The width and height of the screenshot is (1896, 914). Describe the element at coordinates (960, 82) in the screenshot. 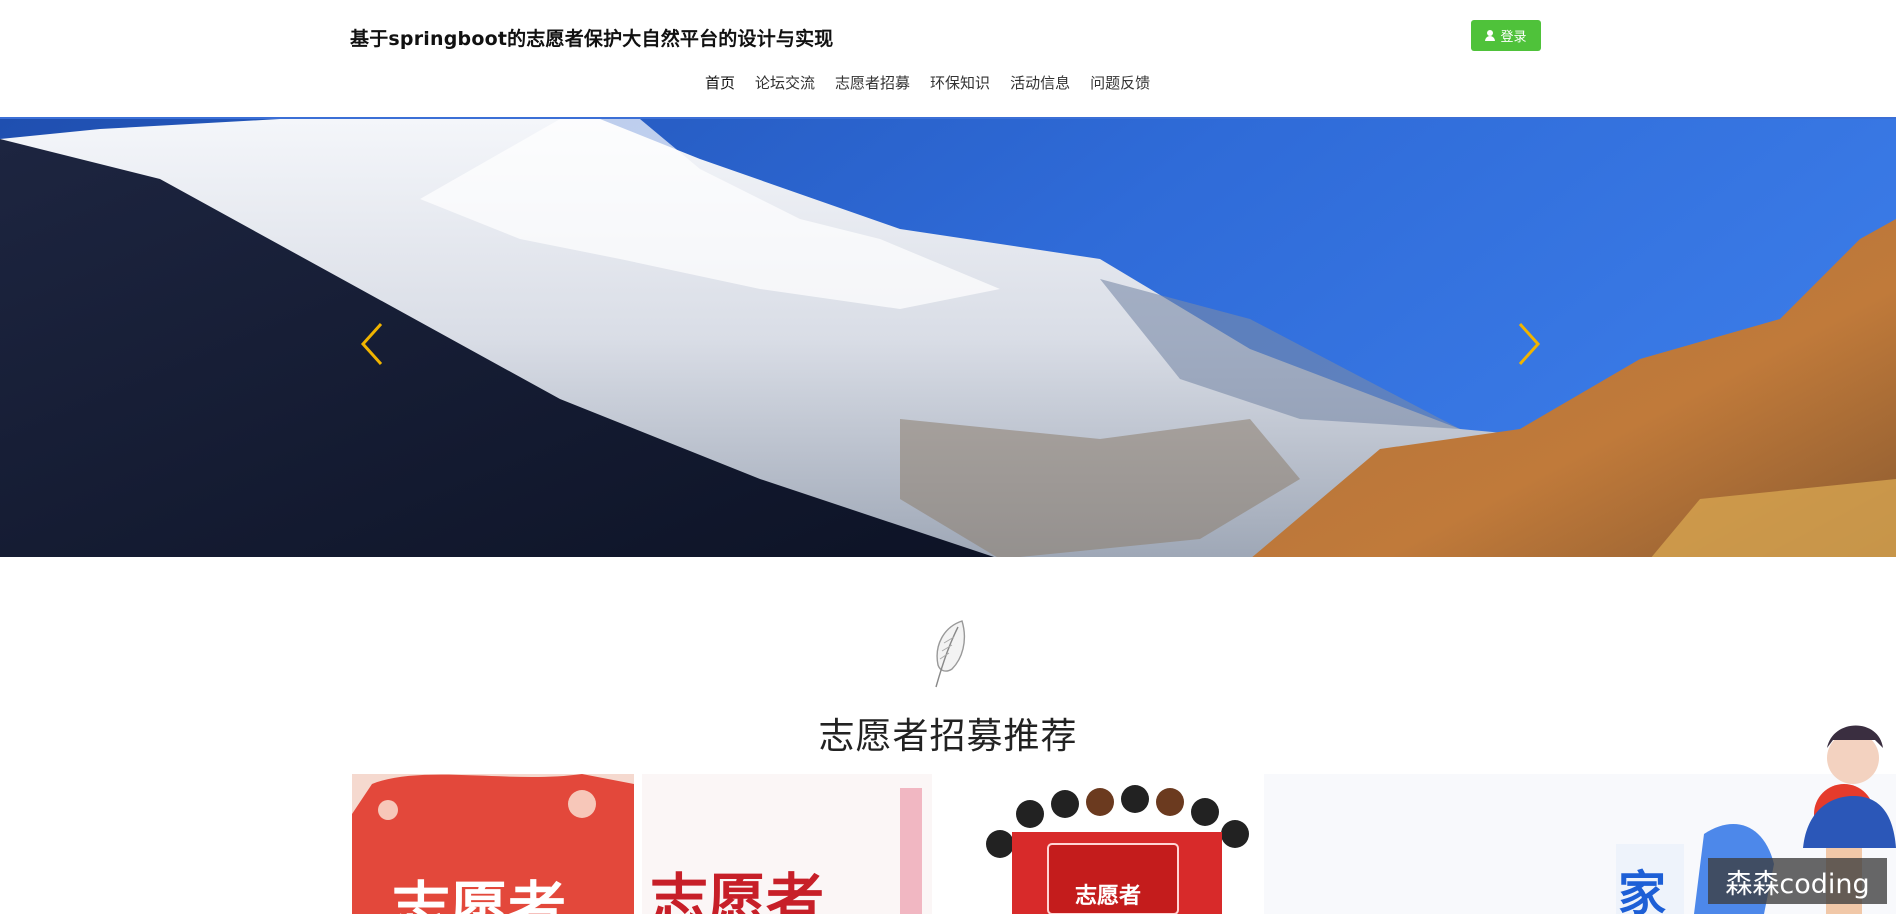

I see `nav-item-eco-knowledge: 环保知识` at that location.